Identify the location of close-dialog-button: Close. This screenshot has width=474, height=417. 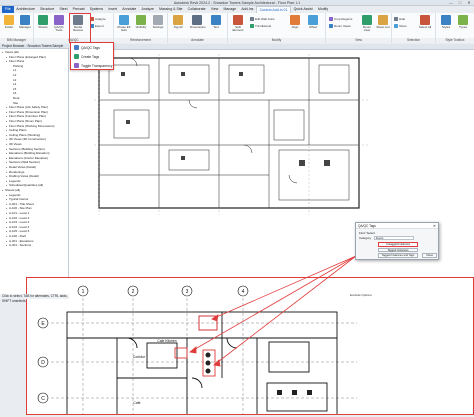
(429, 255).